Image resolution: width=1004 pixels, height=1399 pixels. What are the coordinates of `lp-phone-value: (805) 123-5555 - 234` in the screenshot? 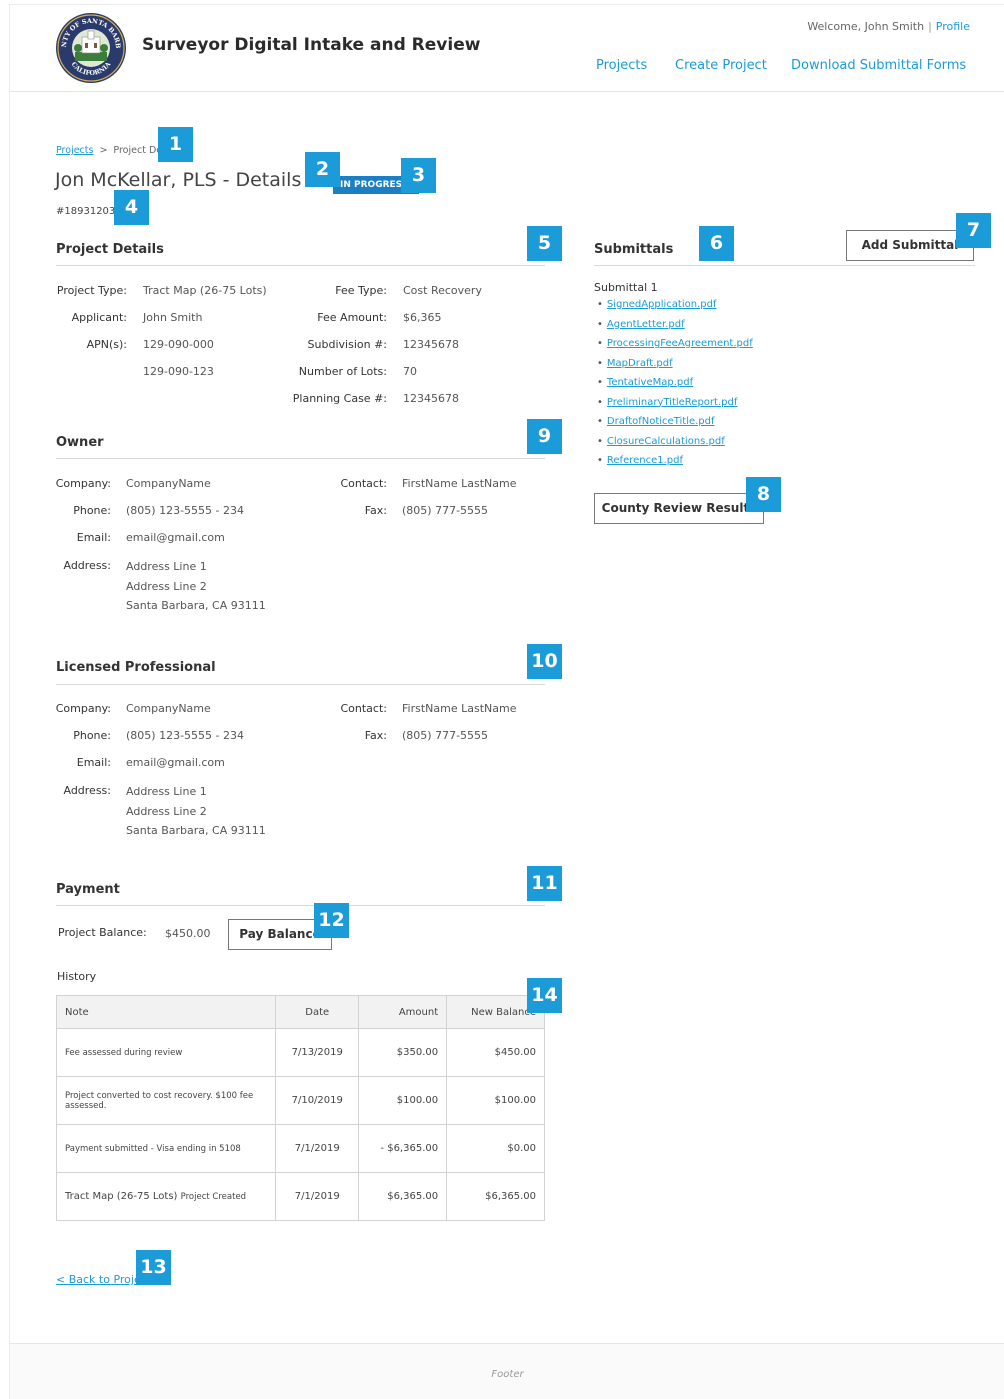 It's located at (185, 735).